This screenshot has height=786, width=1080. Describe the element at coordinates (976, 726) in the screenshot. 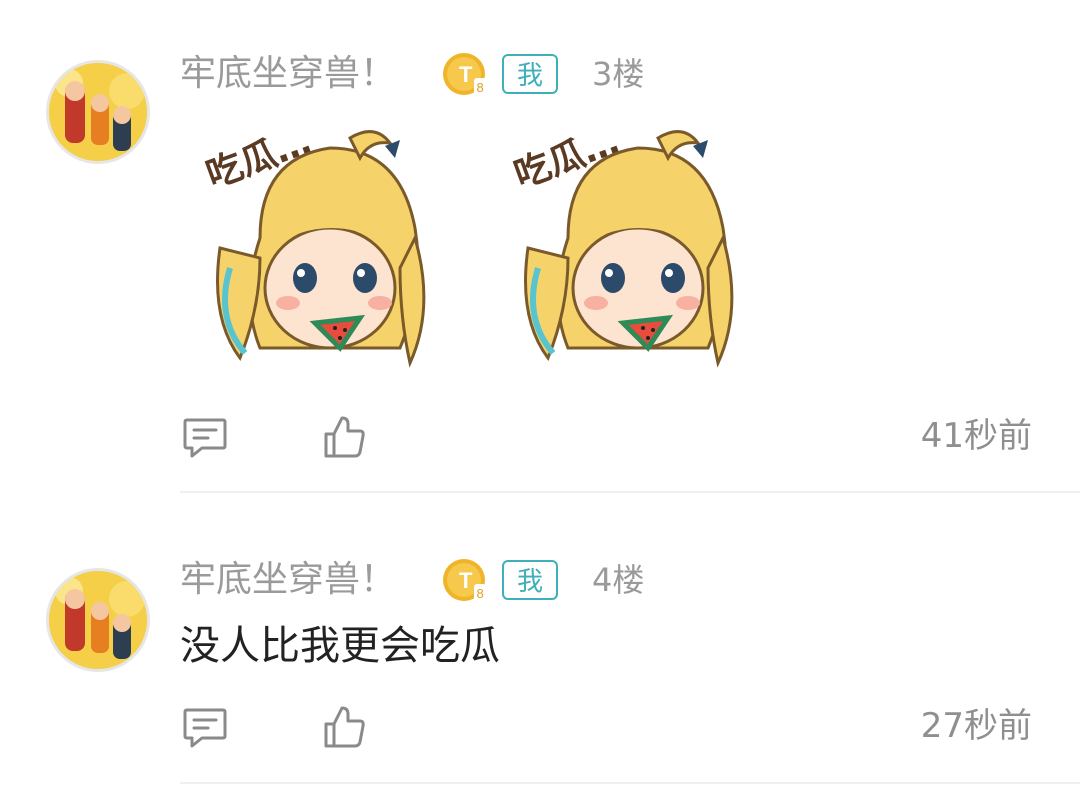

I see `post-time: 27秒前` at that location.